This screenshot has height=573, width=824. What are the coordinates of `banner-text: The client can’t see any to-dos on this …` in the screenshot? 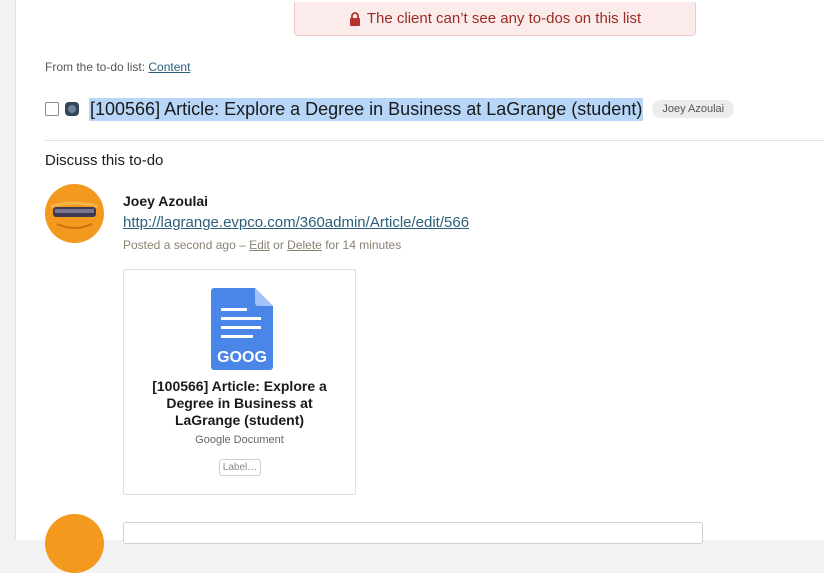 It's located at (504, 18).